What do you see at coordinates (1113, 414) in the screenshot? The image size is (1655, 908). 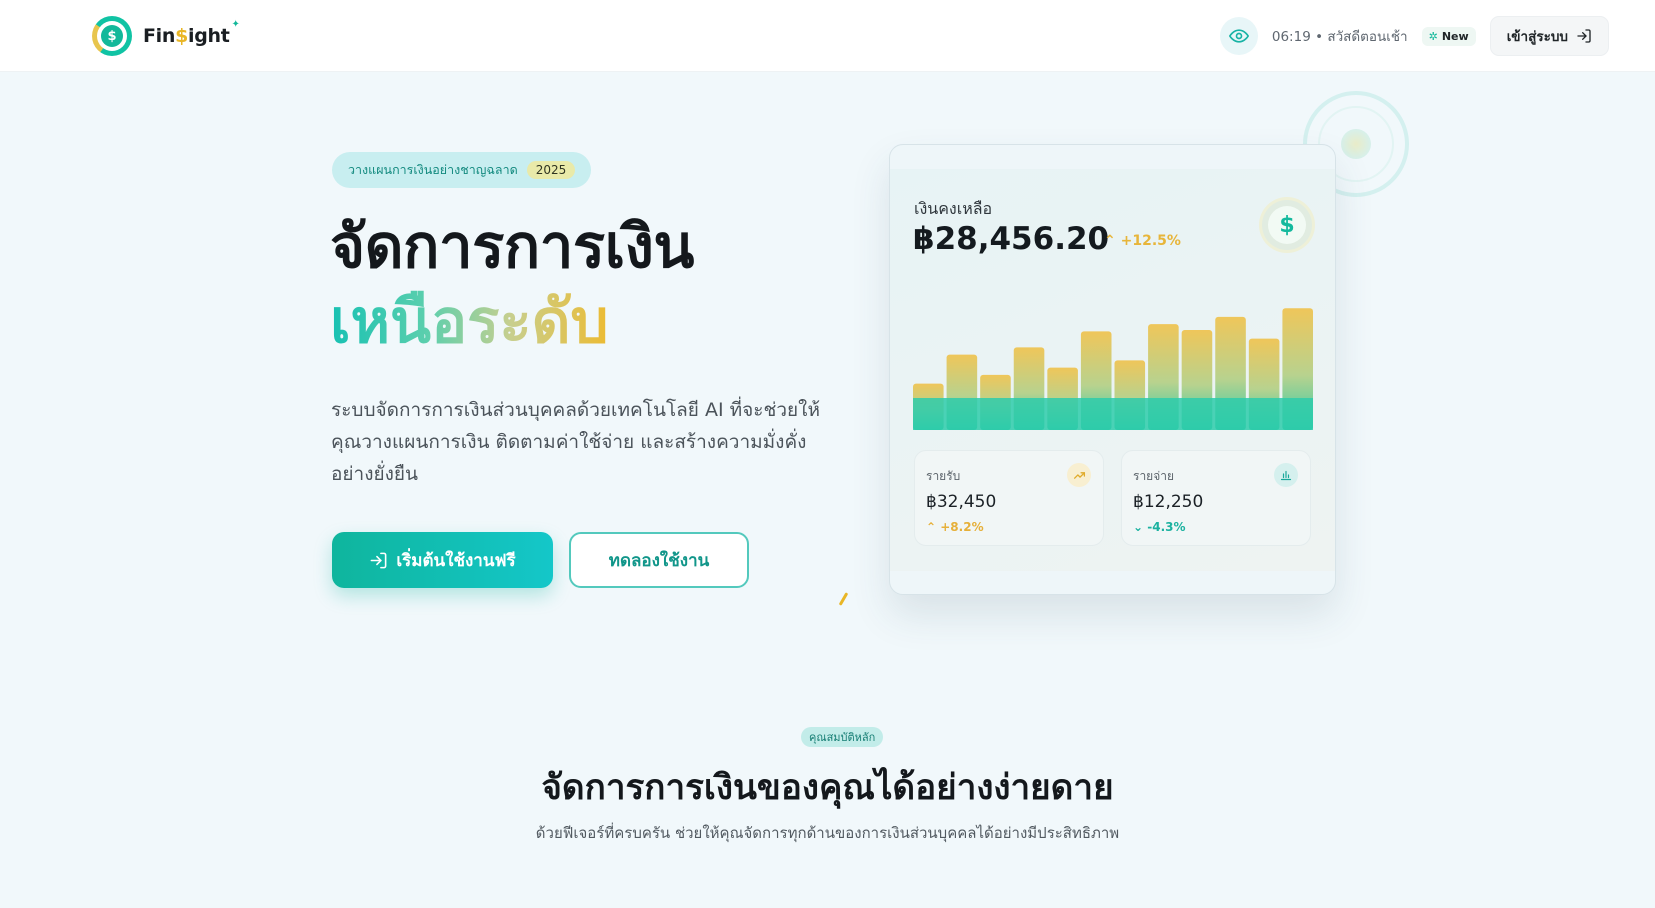 I see `chart-baseline-band` at bounding box center [1113, 414].